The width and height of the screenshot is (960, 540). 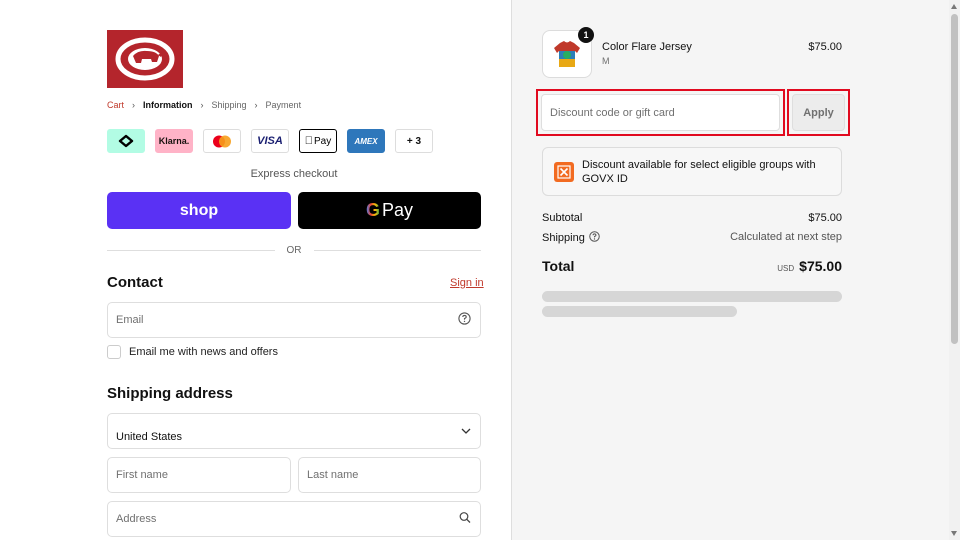 I want to click on discount-placeholder: Discount code or gift card, so click(x=612, y=112).